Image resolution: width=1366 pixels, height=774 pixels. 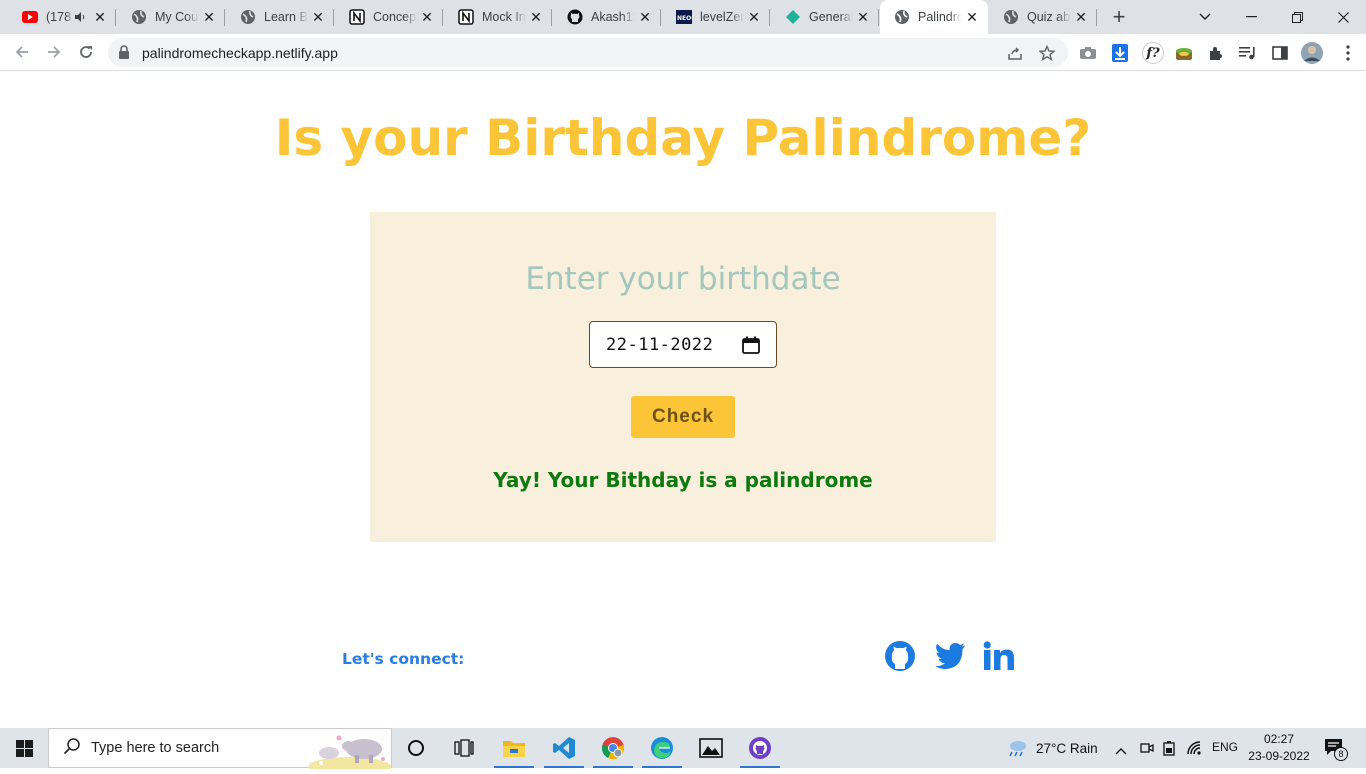 What do you see at coordinates (760, 748) in the screenshot?
I see `github-desktop-icon` at bounding box center [760, 748].